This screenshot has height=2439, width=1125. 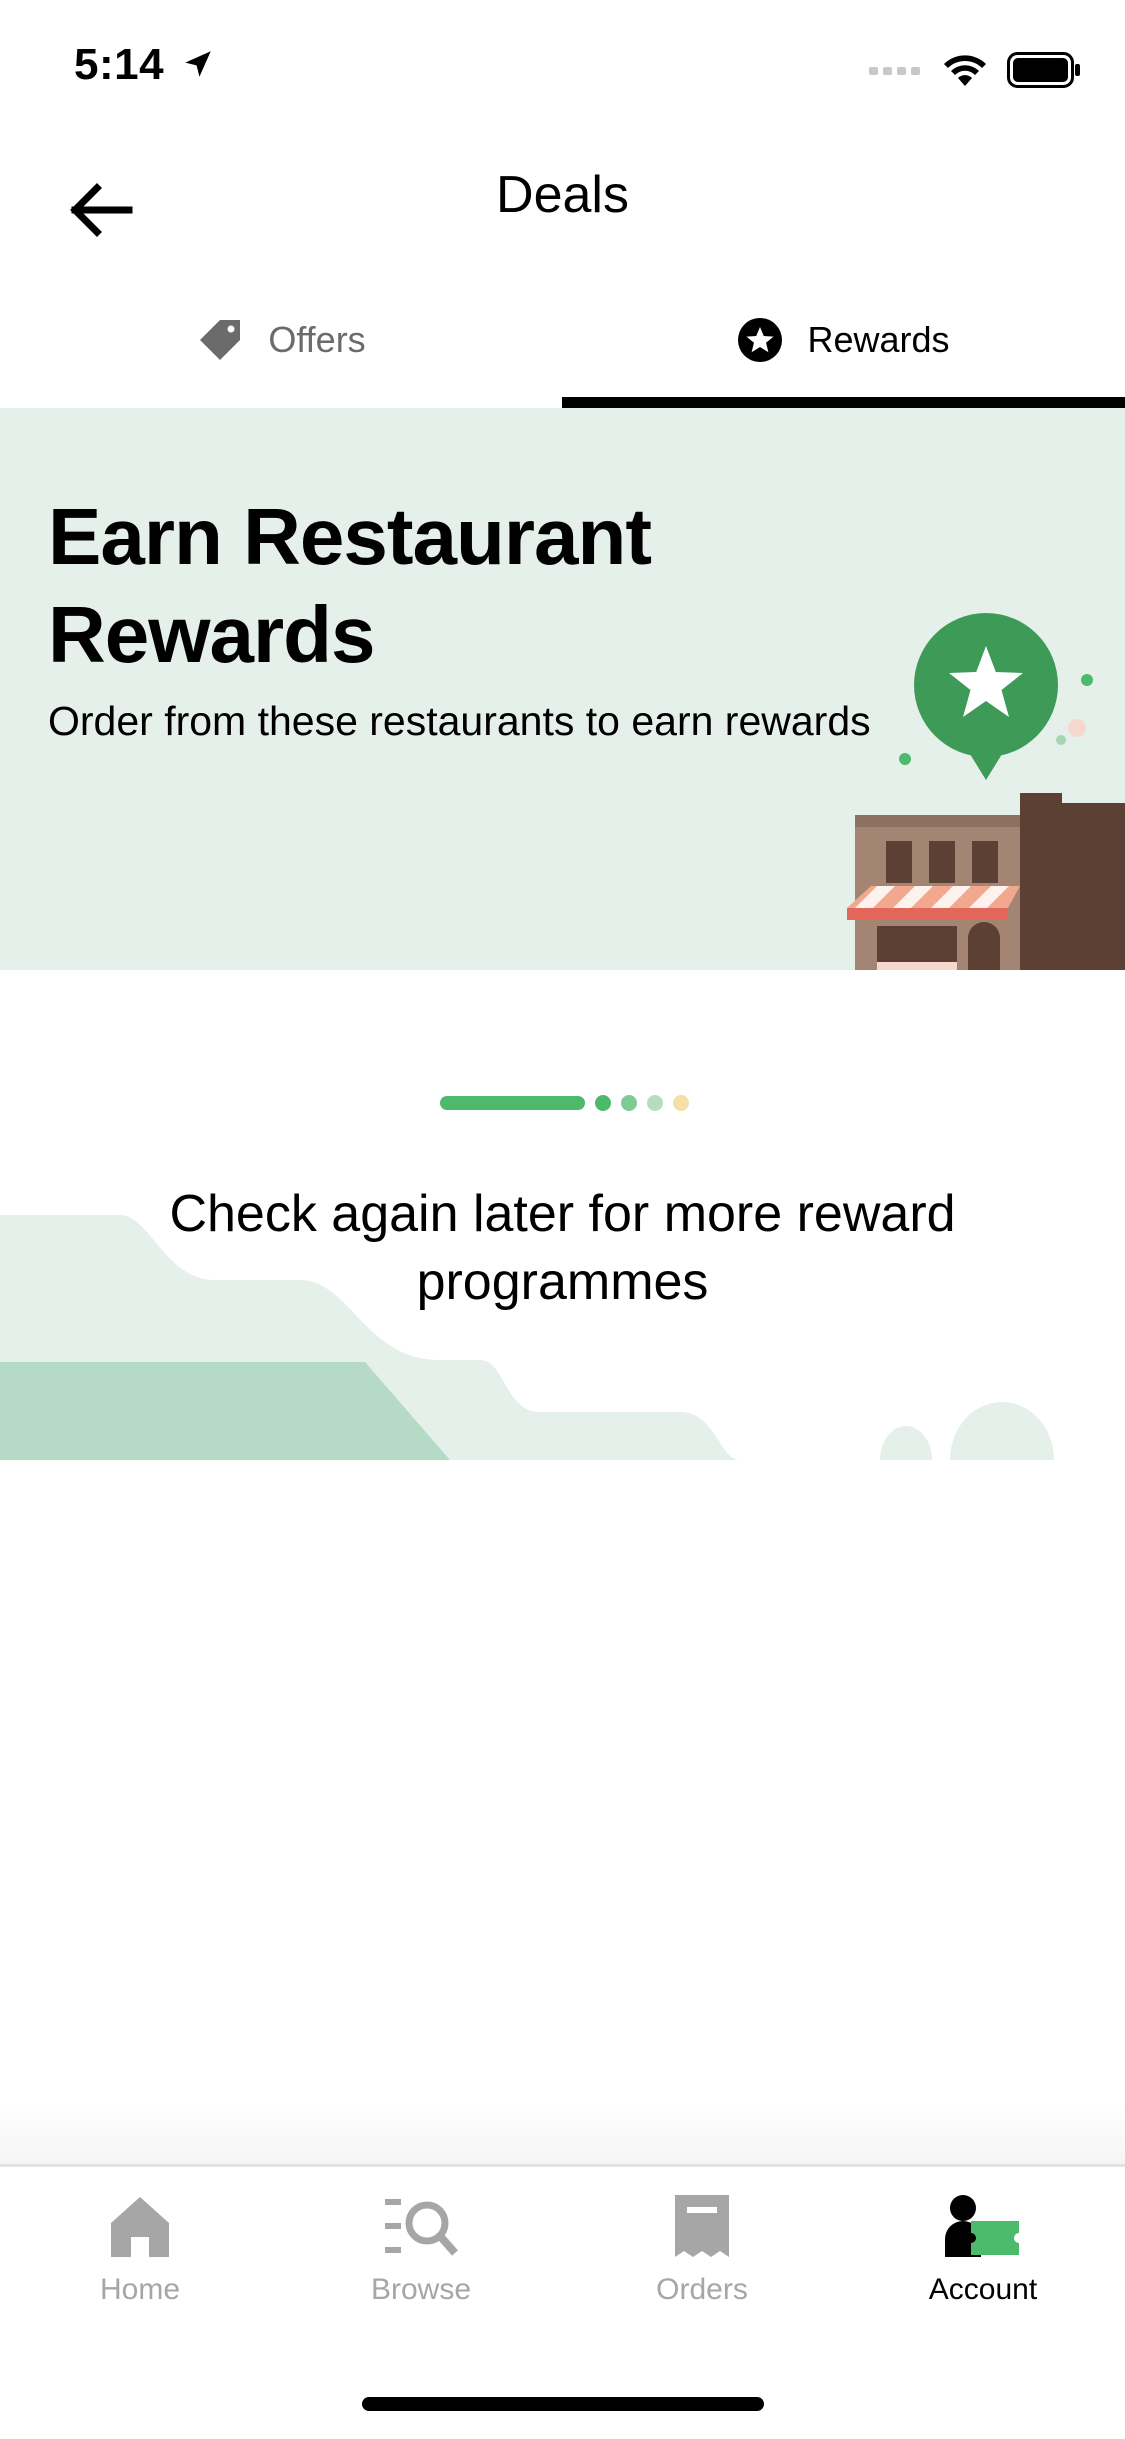 I want to click on nav-orders-label: Orders, so click(x=702, y=2289).